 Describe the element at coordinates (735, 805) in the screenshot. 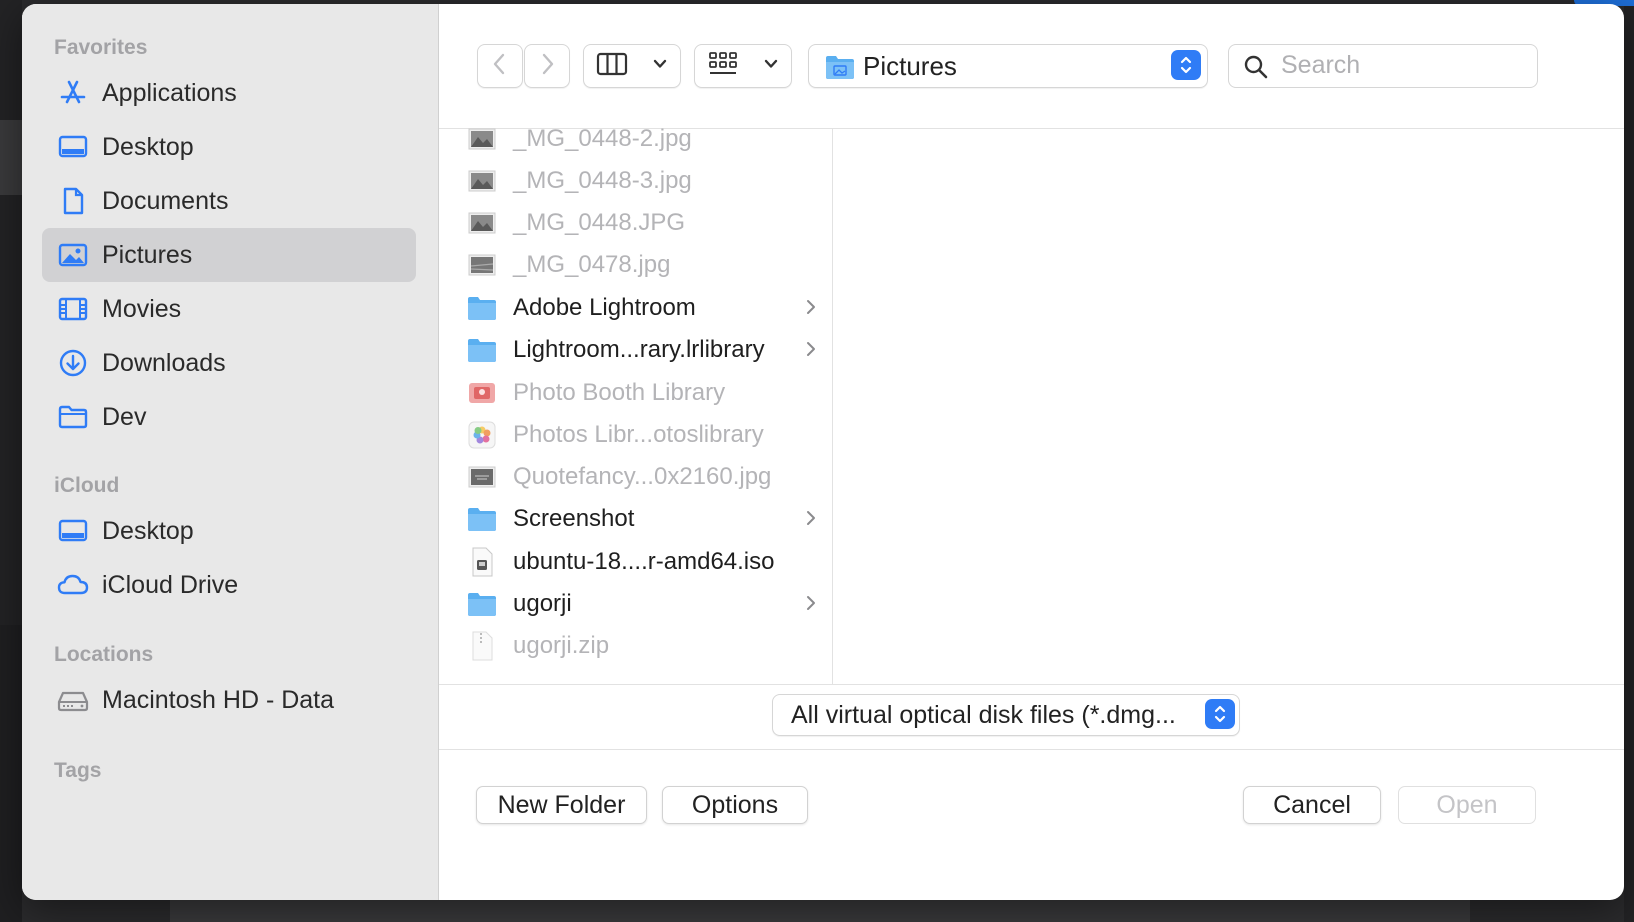

I see `options-button: Options` at that location.